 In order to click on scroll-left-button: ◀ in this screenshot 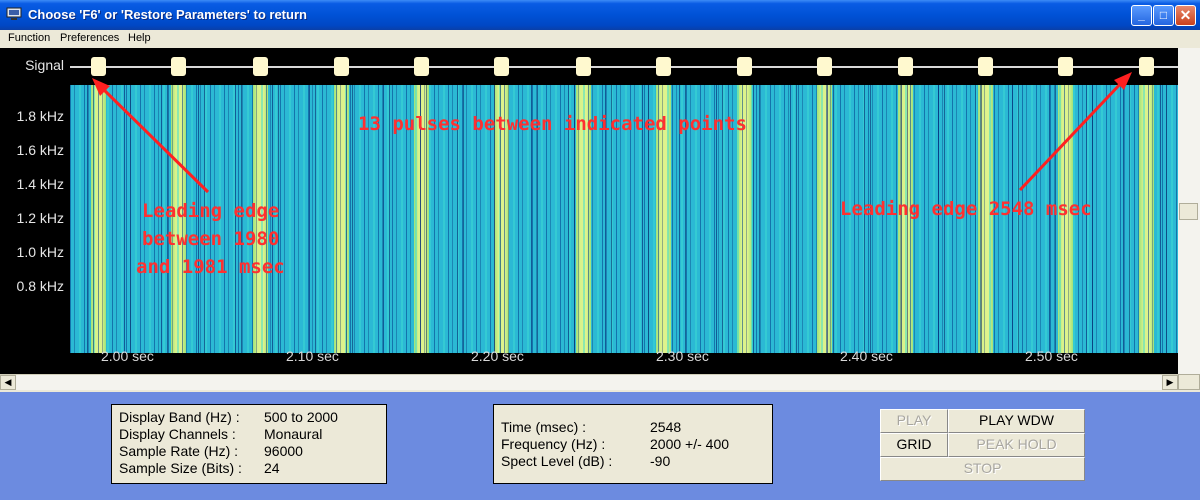, I will do `click(8, 382)`.